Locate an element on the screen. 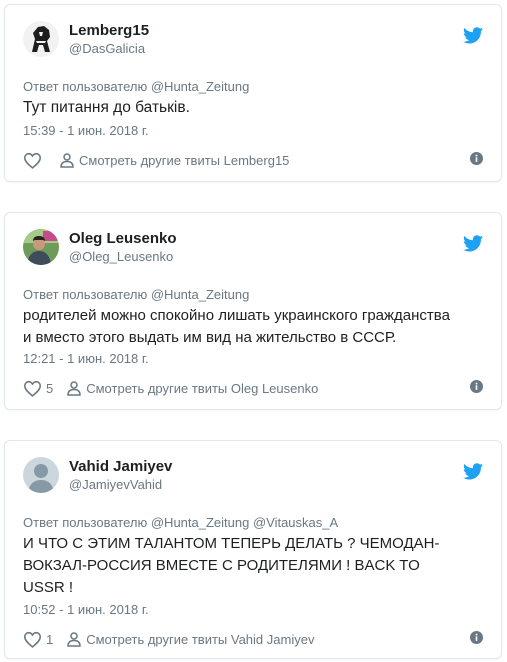  tweet-actions: Смотреть другие твиты Lemberg15 is located at coordinates (254, 160).